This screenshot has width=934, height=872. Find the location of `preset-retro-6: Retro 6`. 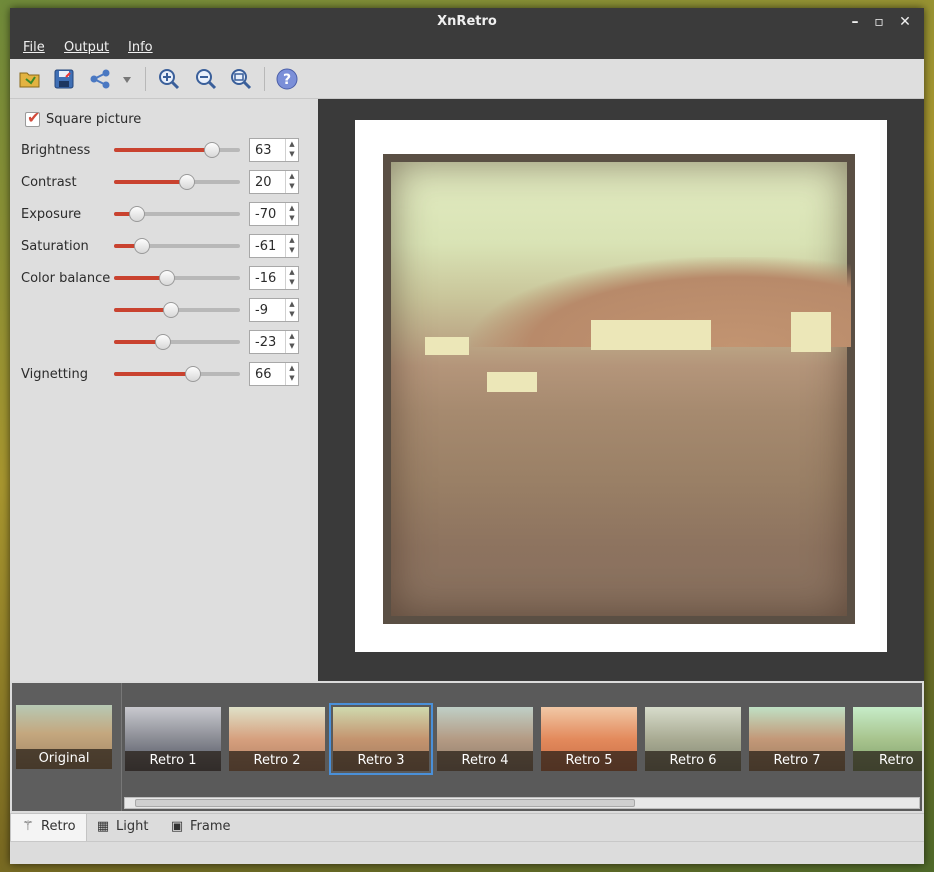

preset-retro-6: Retro 6 is located at coordinates (693, 739).